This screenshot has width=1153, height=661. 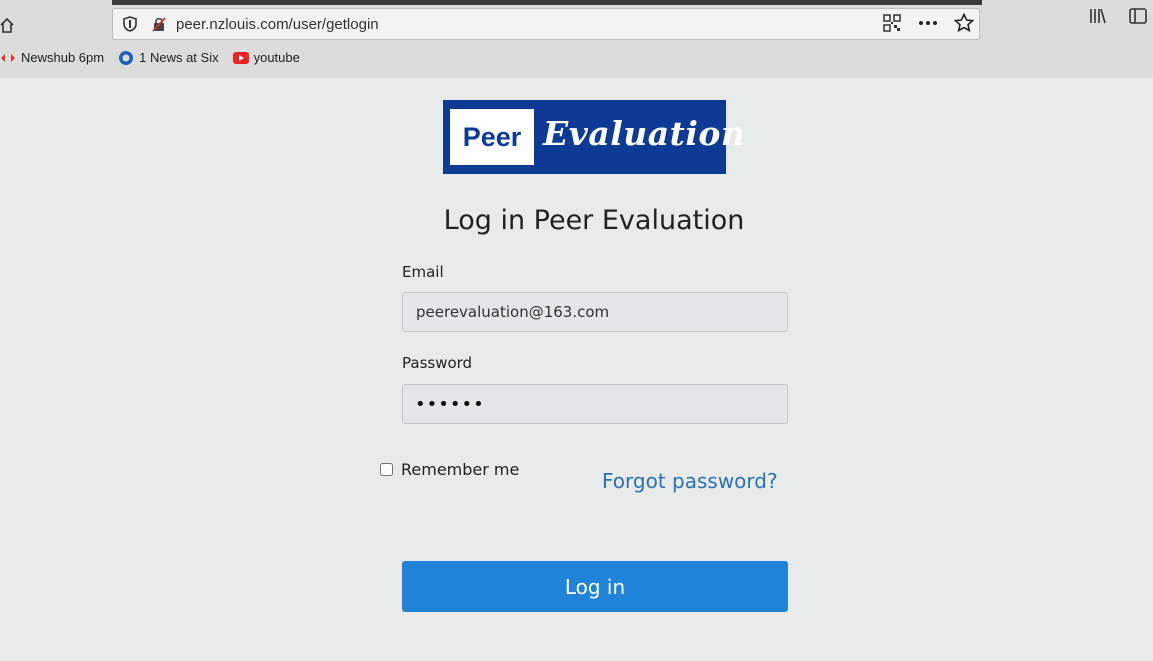 What do you see at coordinates (892, 23) in the screenshot?
I see `qr-code-icon` at bounding box center [892, 23].